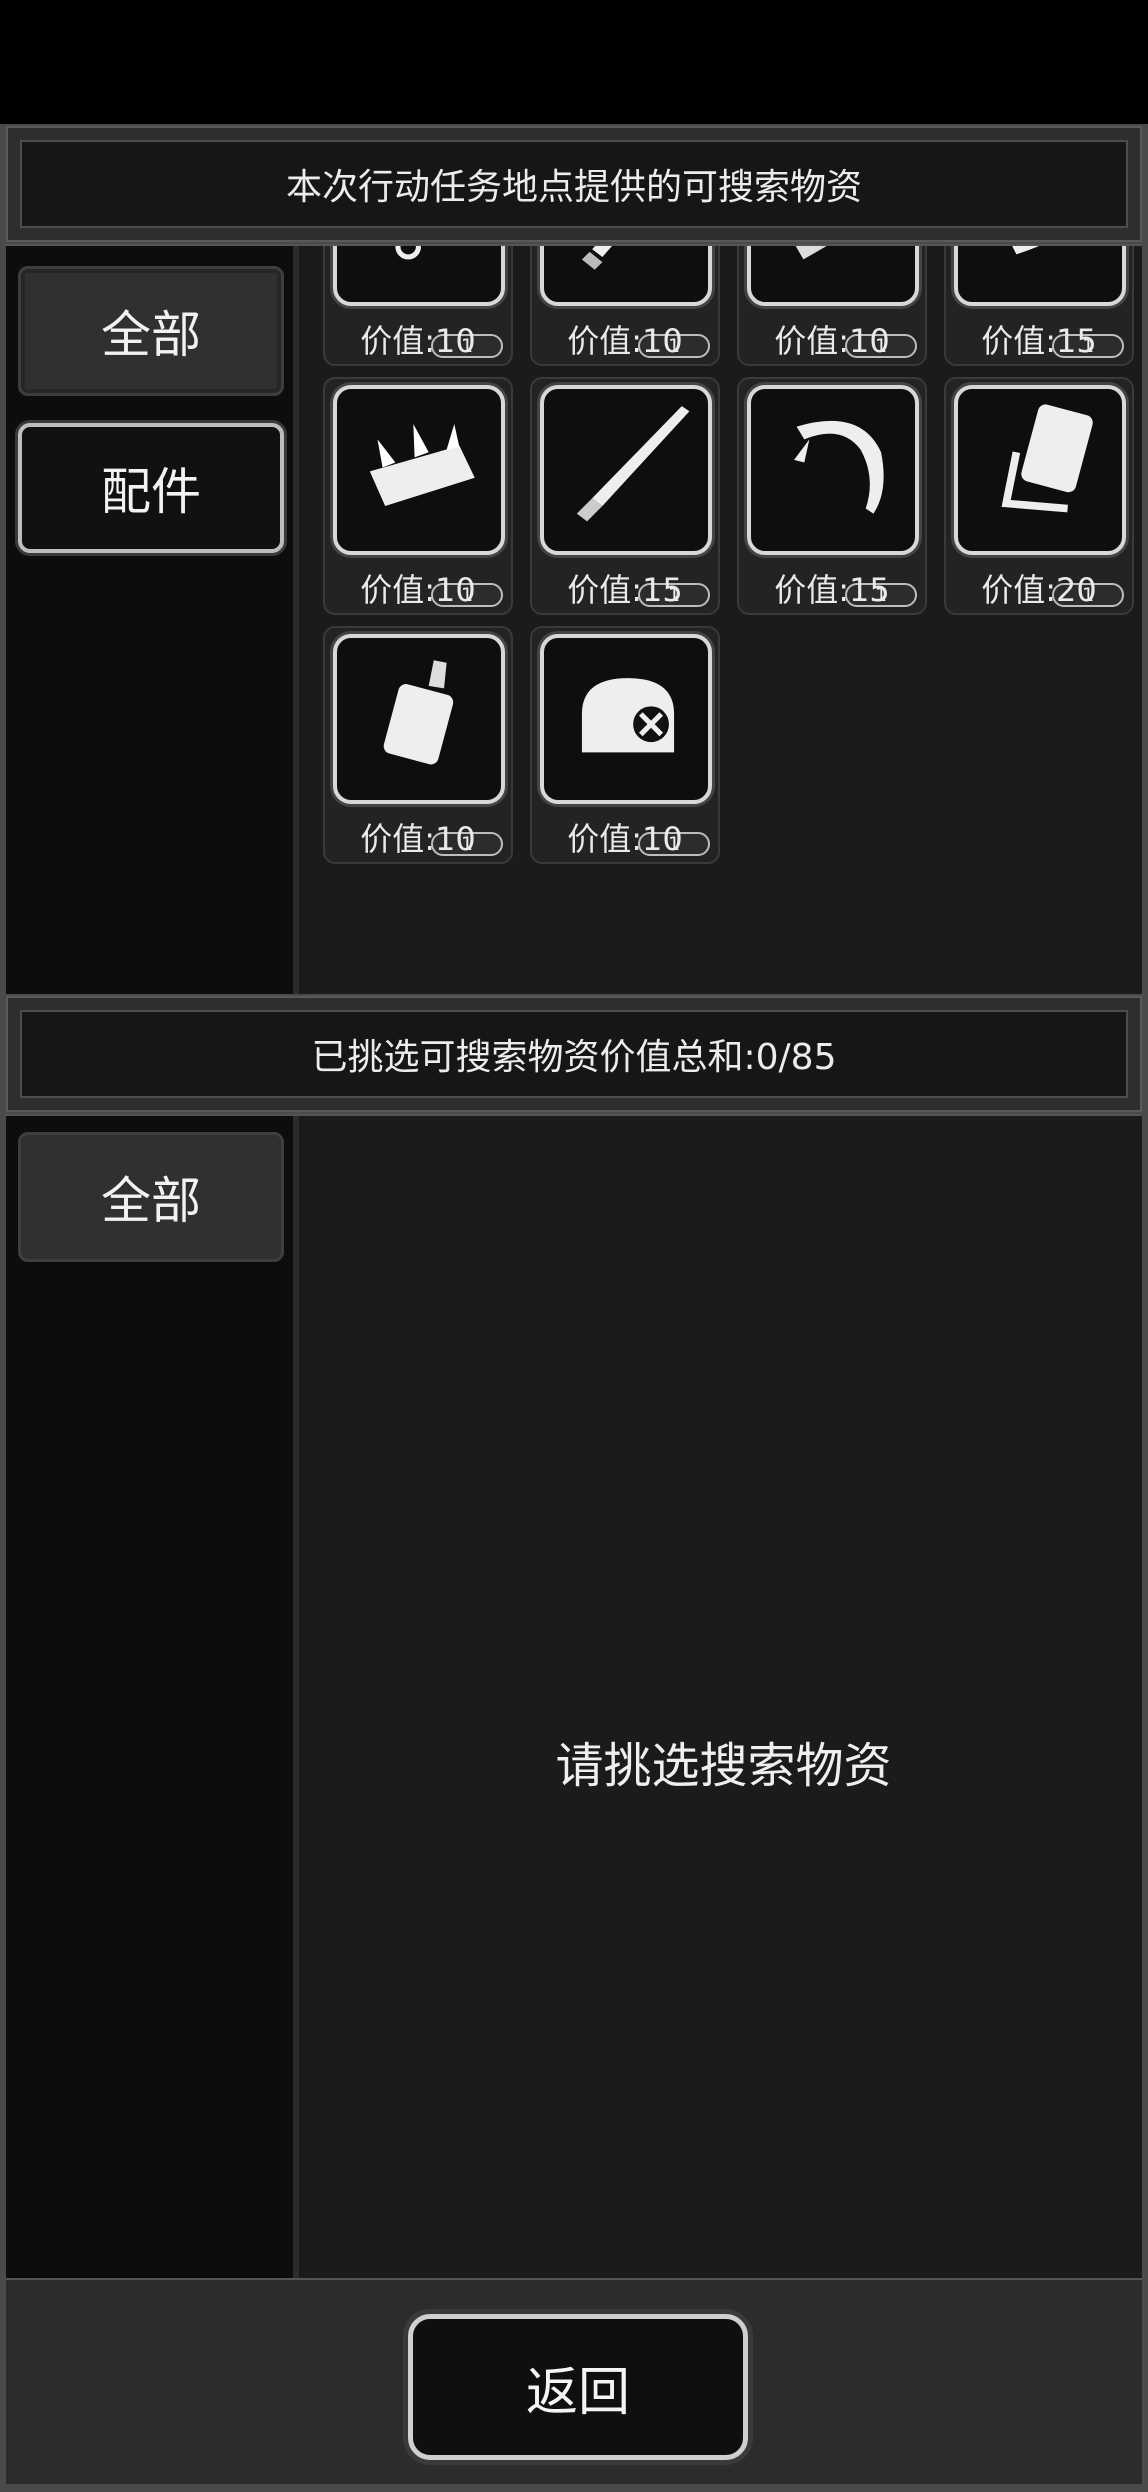  I want to click on selected-category-sidebar: 全部, so click(152, 1758).